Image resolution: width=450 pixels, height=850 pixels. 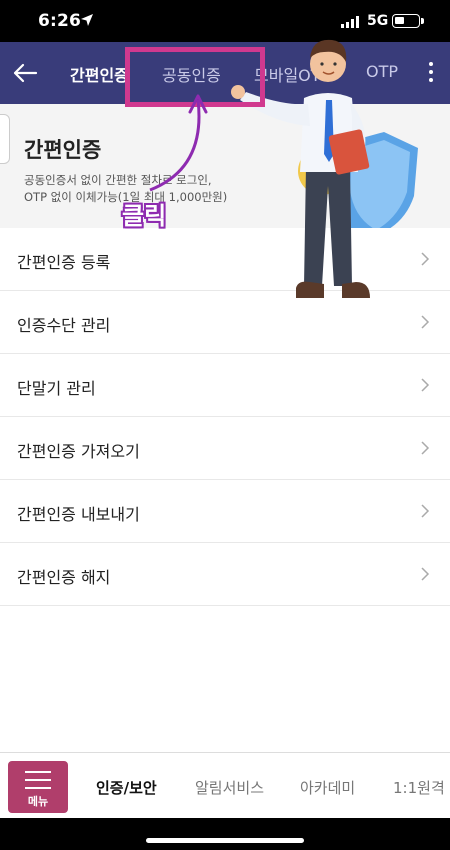 I want to click on list-item-label: 간편인증 내보내기, so click(x=78, y=514).